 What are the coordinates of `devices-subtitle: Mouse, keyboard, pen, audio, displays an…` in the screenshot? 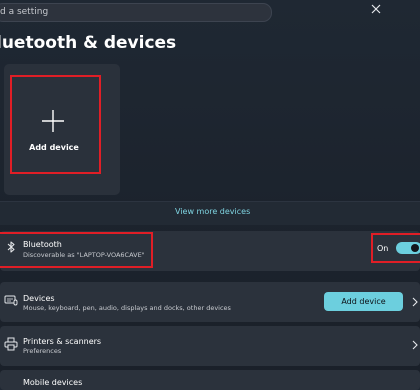 It's located at (127, 308).